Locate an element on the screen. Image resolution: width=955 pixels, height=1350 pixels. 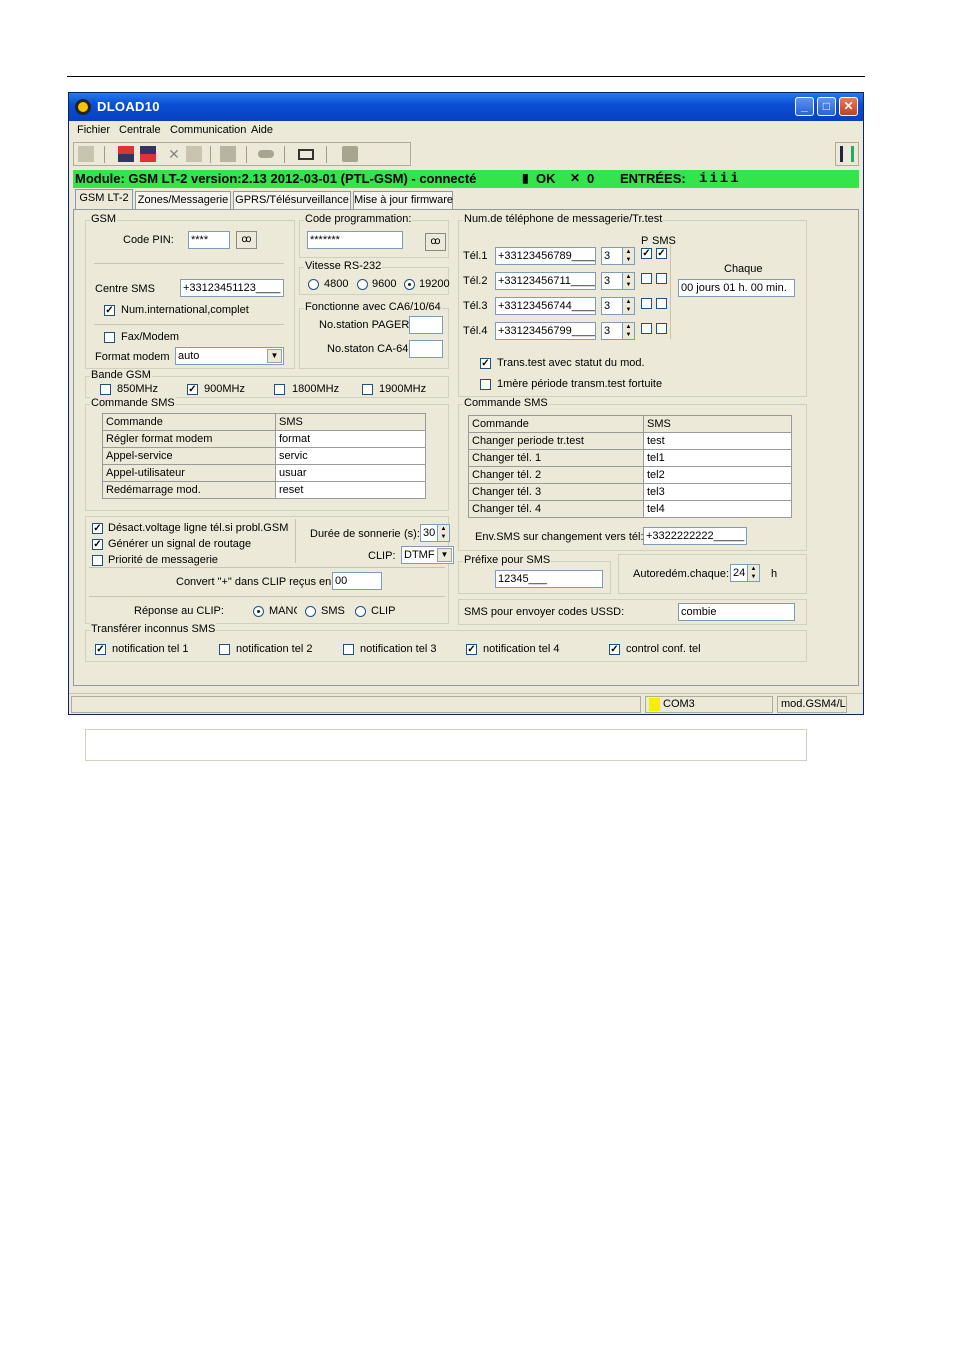
num-intl-checkbox: ✓ is located at coordinates (109, 310).